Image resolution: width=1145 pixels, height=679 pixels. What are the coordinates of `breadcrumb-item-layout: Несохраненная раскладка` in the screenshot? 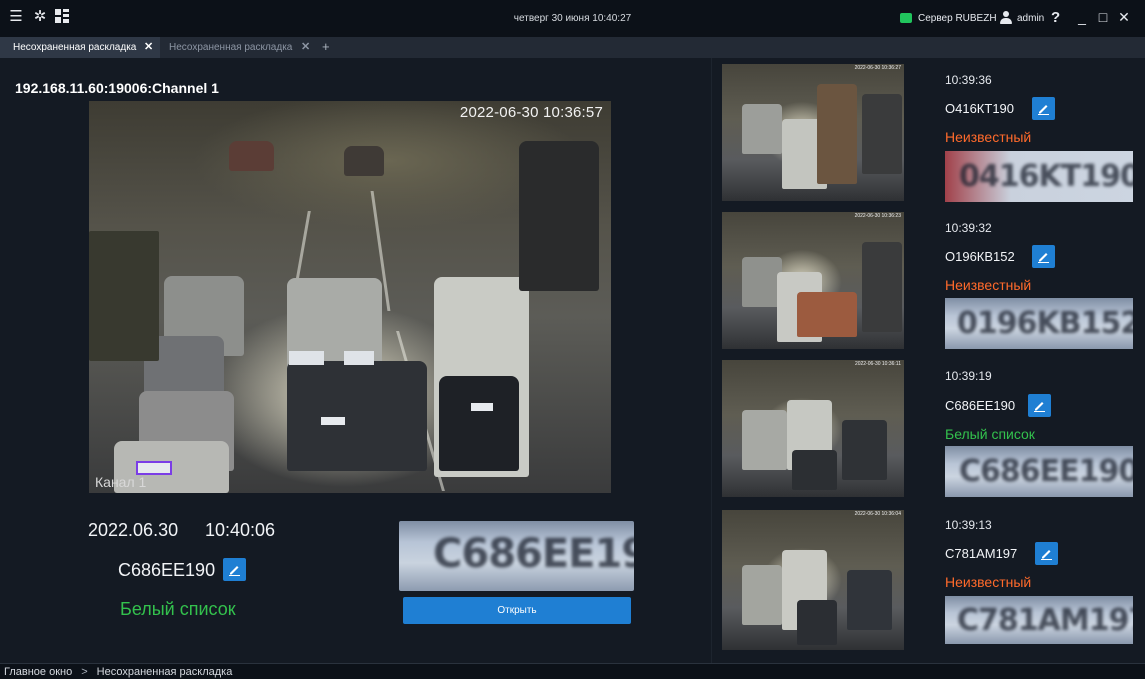 It's located at (165, 672).